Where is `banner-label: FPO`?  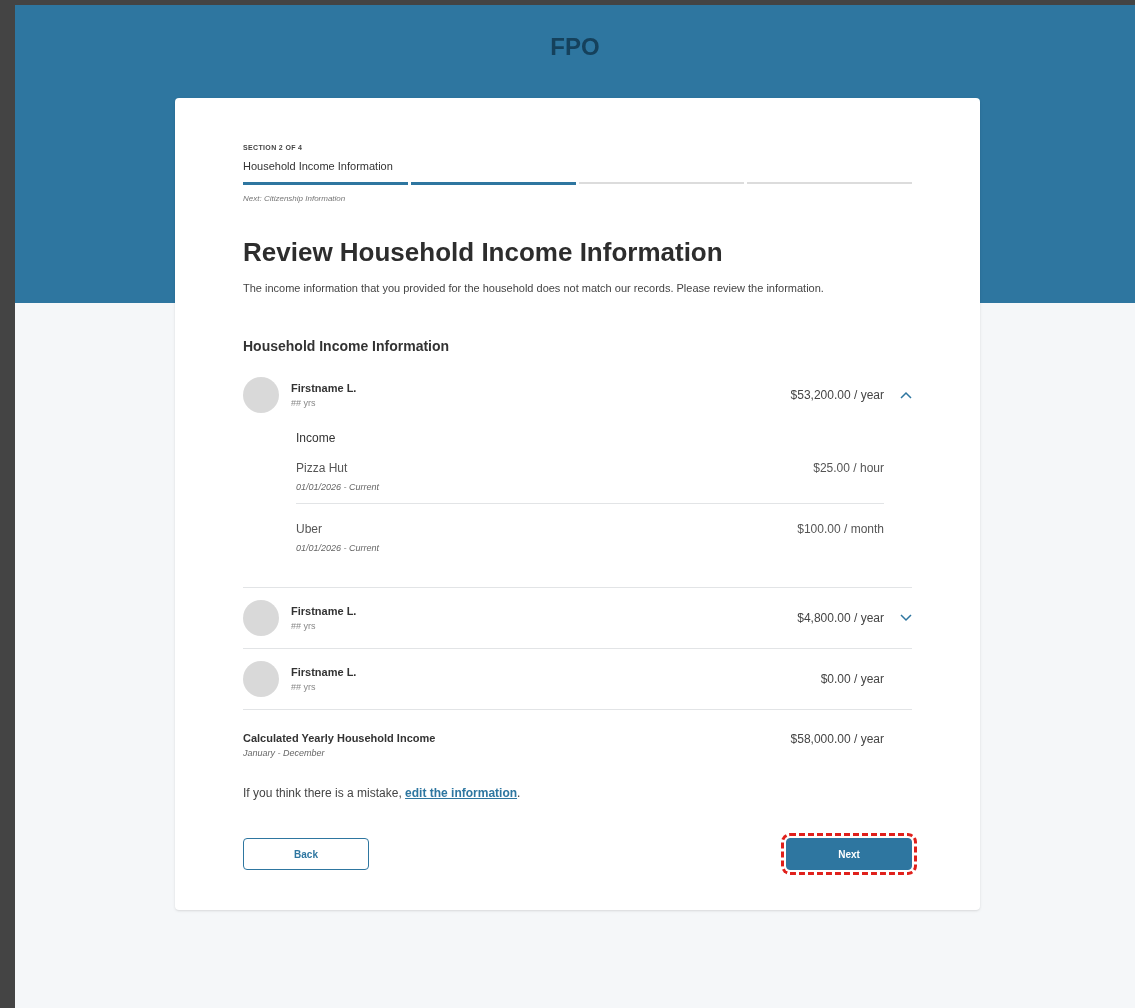
banner-label: FPO is located at coordinates (575, 47).